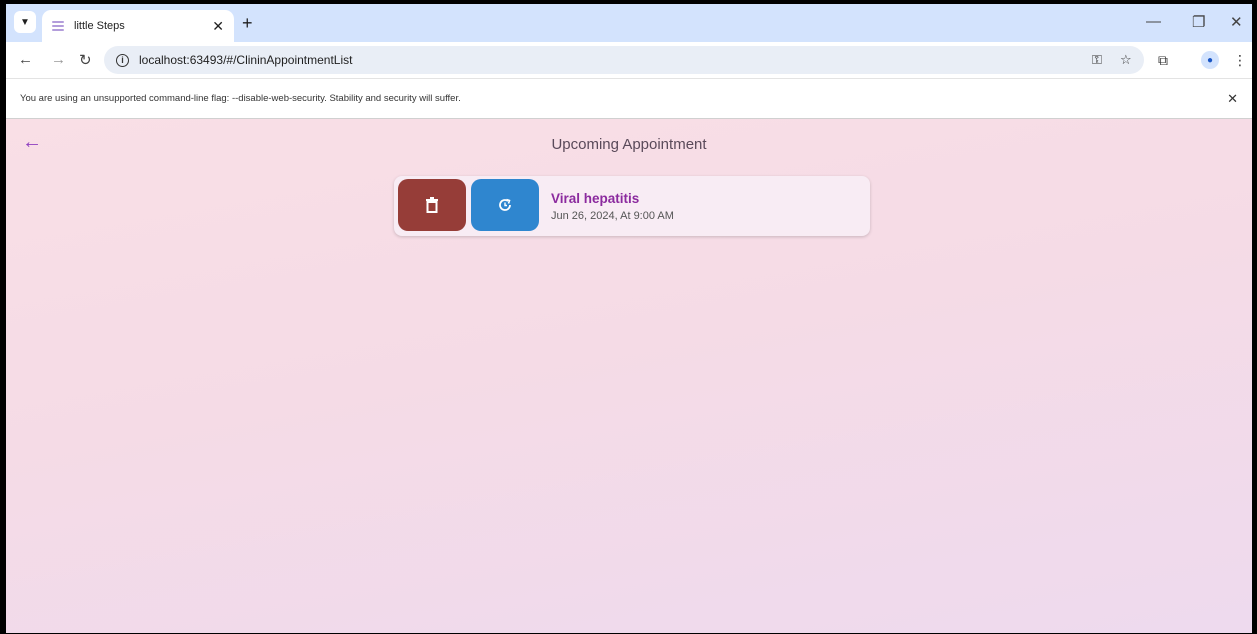 This screenshot has height=634, width=1257. What do you see at coordinates (629, 144) in the screenshot?
I see `page-title: Upcoming Appointment` at bounding box center [629, 144].